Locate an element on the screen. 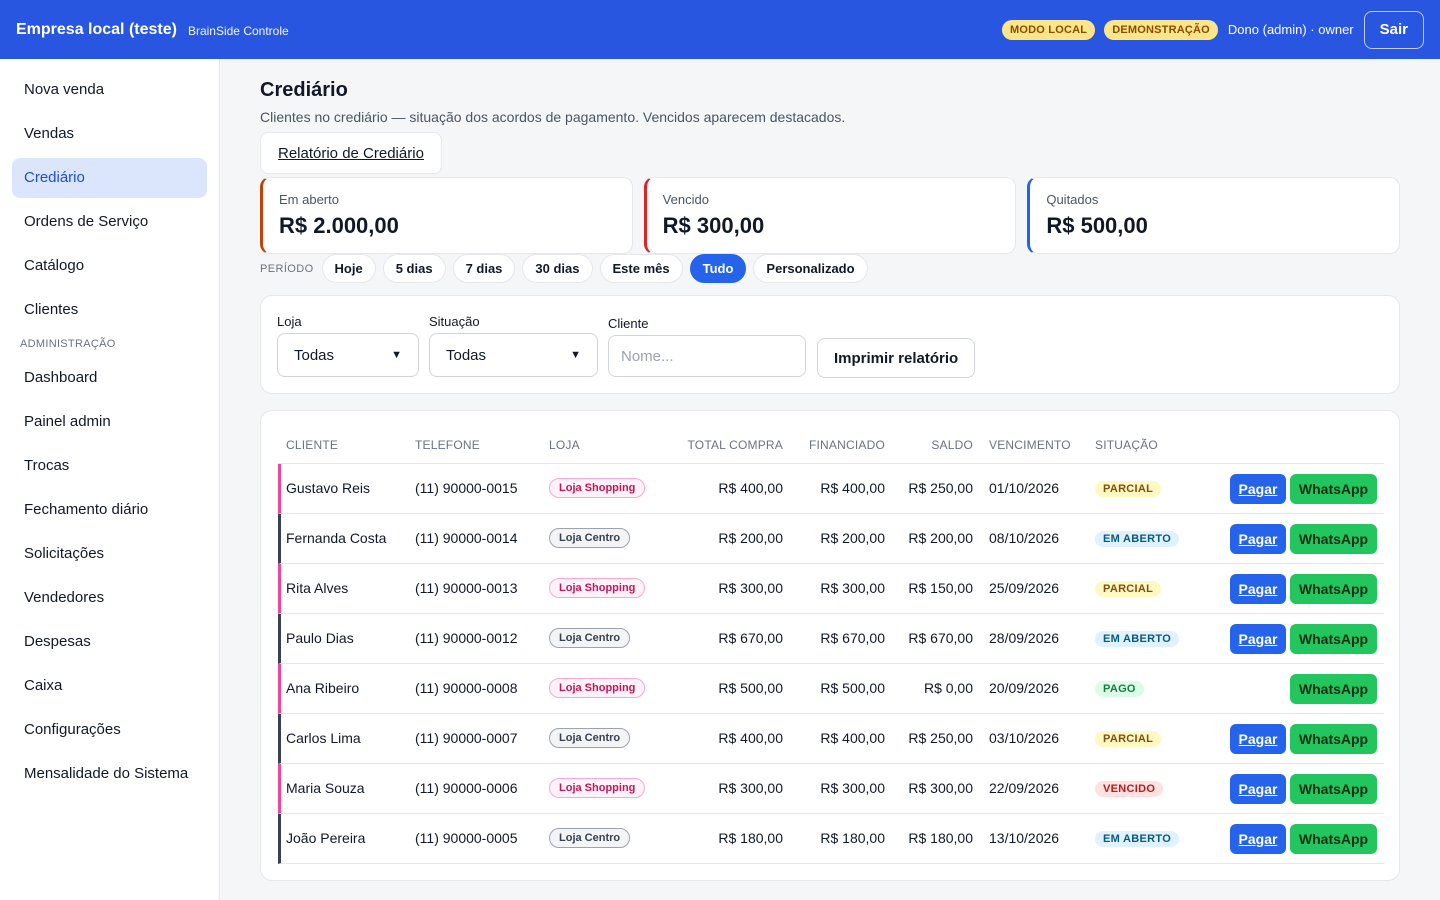  sidebar-item-vendas: Vendas is located at coordinates (109, 134).